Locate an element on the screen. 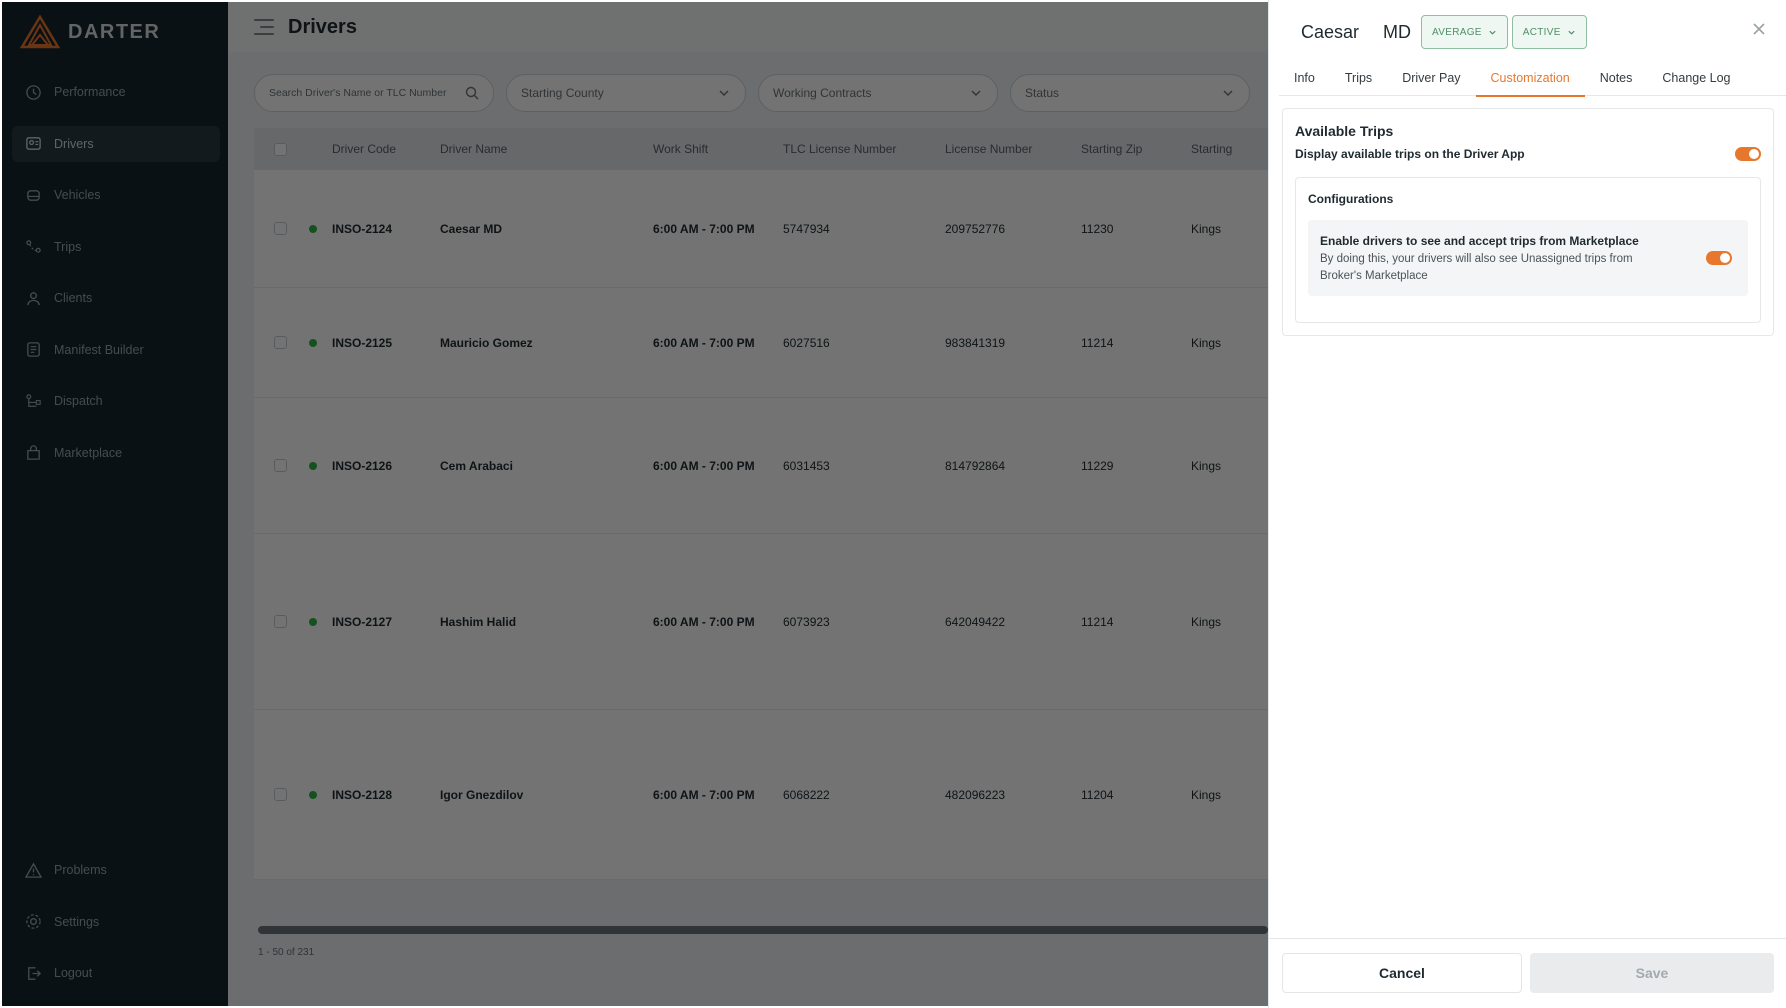  sidebar-item-settings: Settings is located at coordinates (116, 922).